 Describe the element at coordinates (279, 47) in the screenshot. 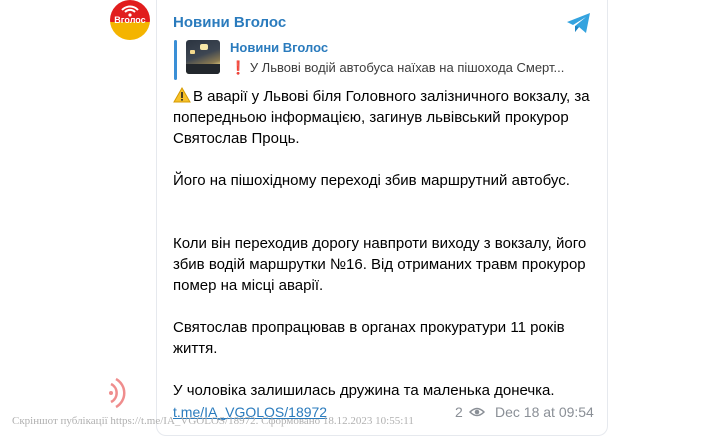

I see `quote-title: Новини Вголос` at that location.